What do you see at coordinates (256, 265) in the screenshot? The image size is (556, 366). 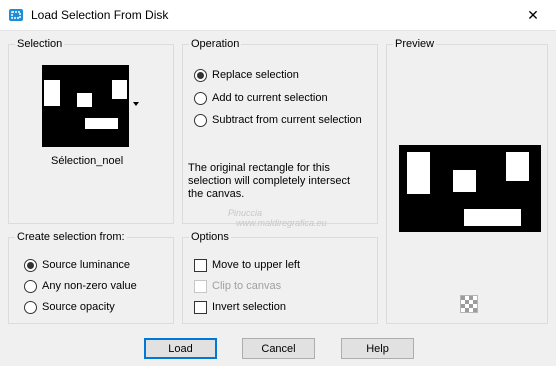 I see `move-upper-left-label: Move to upper left` at bounding box center [256, 265].